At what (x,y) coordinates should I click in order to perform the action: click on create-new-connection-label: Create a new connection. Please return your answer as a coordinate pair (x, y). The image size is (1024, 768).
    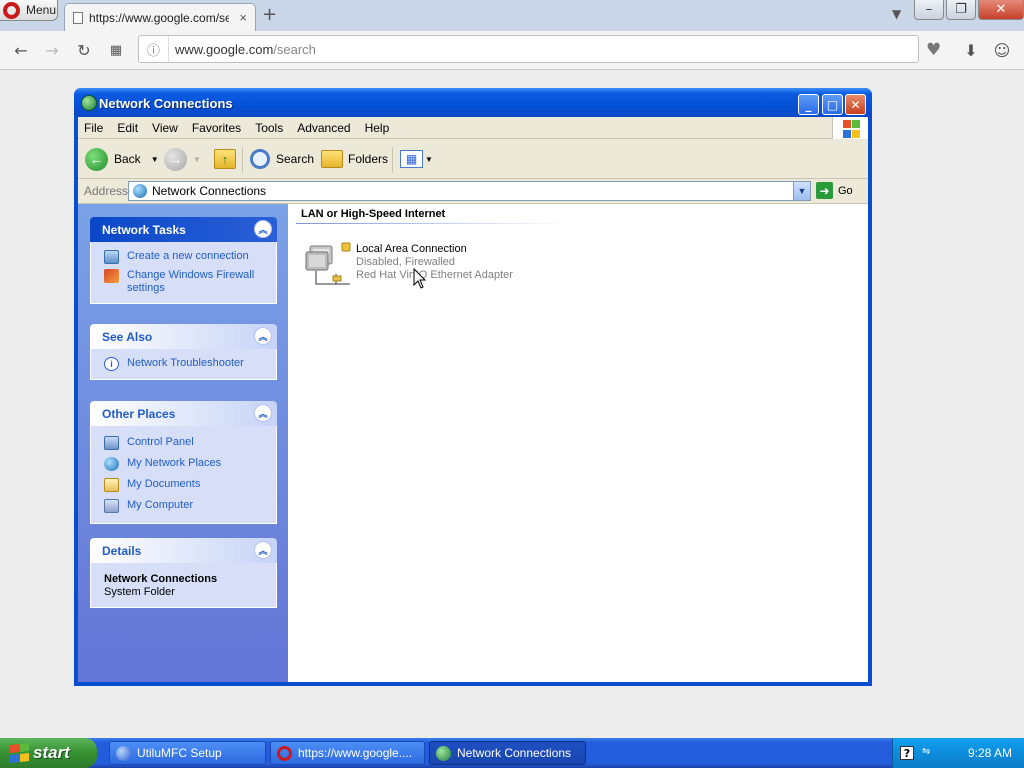
    Looking at the image, I should click on (188, 256).